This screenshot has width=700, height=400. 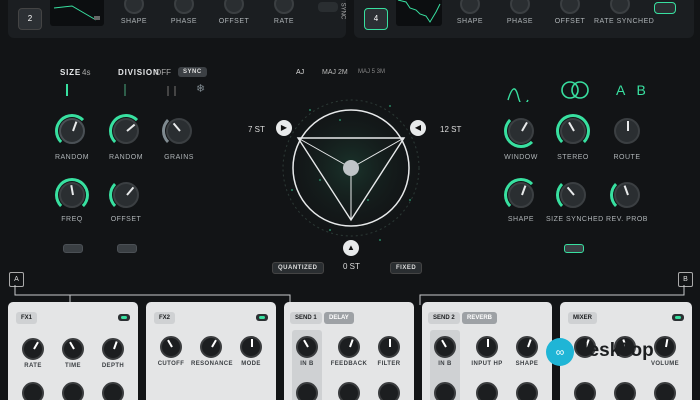 I want to click on pitch-right-handle: ◀, so click(x=418, y=128).